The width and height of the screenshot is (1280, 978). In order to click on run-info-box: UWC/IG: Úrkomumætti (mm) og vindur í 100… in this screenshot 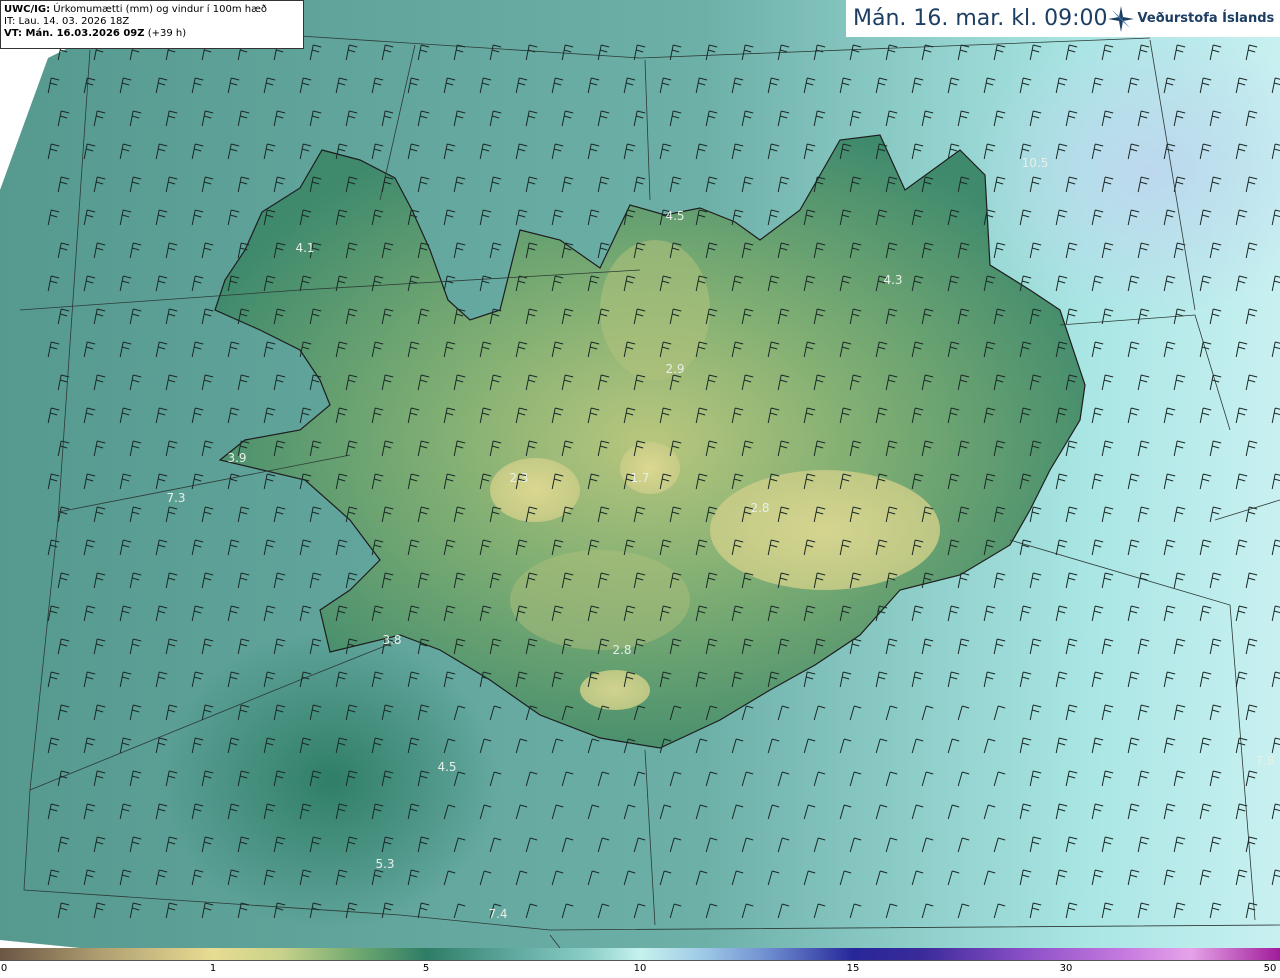, I will do `click(152, 24)`.